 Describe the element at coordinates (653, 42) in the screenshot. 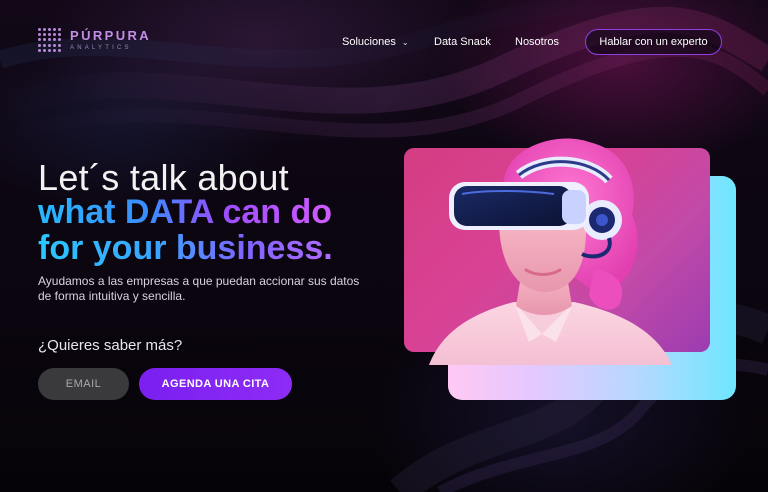

I see `talk-to-expert-button: Hablar con un experto` at that location.